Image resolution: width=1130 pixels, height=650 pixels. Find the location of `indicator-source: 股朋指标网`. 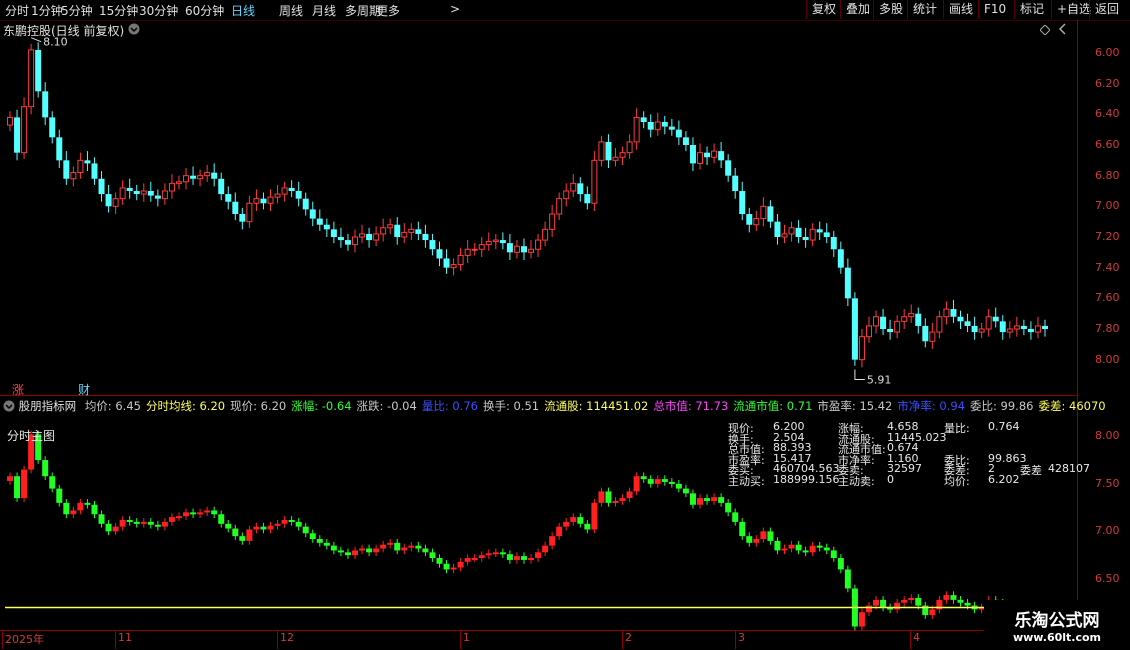

indicator-source: 股朋指标网 is located at coordinates (48, 406).